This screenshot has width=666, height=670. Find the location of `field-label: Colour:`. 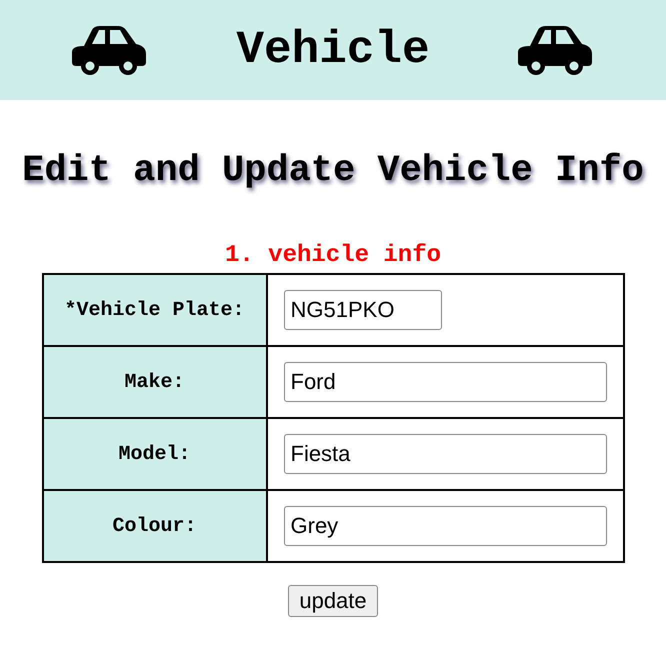

field-label: Colour: is located at coordinates (154, 526).